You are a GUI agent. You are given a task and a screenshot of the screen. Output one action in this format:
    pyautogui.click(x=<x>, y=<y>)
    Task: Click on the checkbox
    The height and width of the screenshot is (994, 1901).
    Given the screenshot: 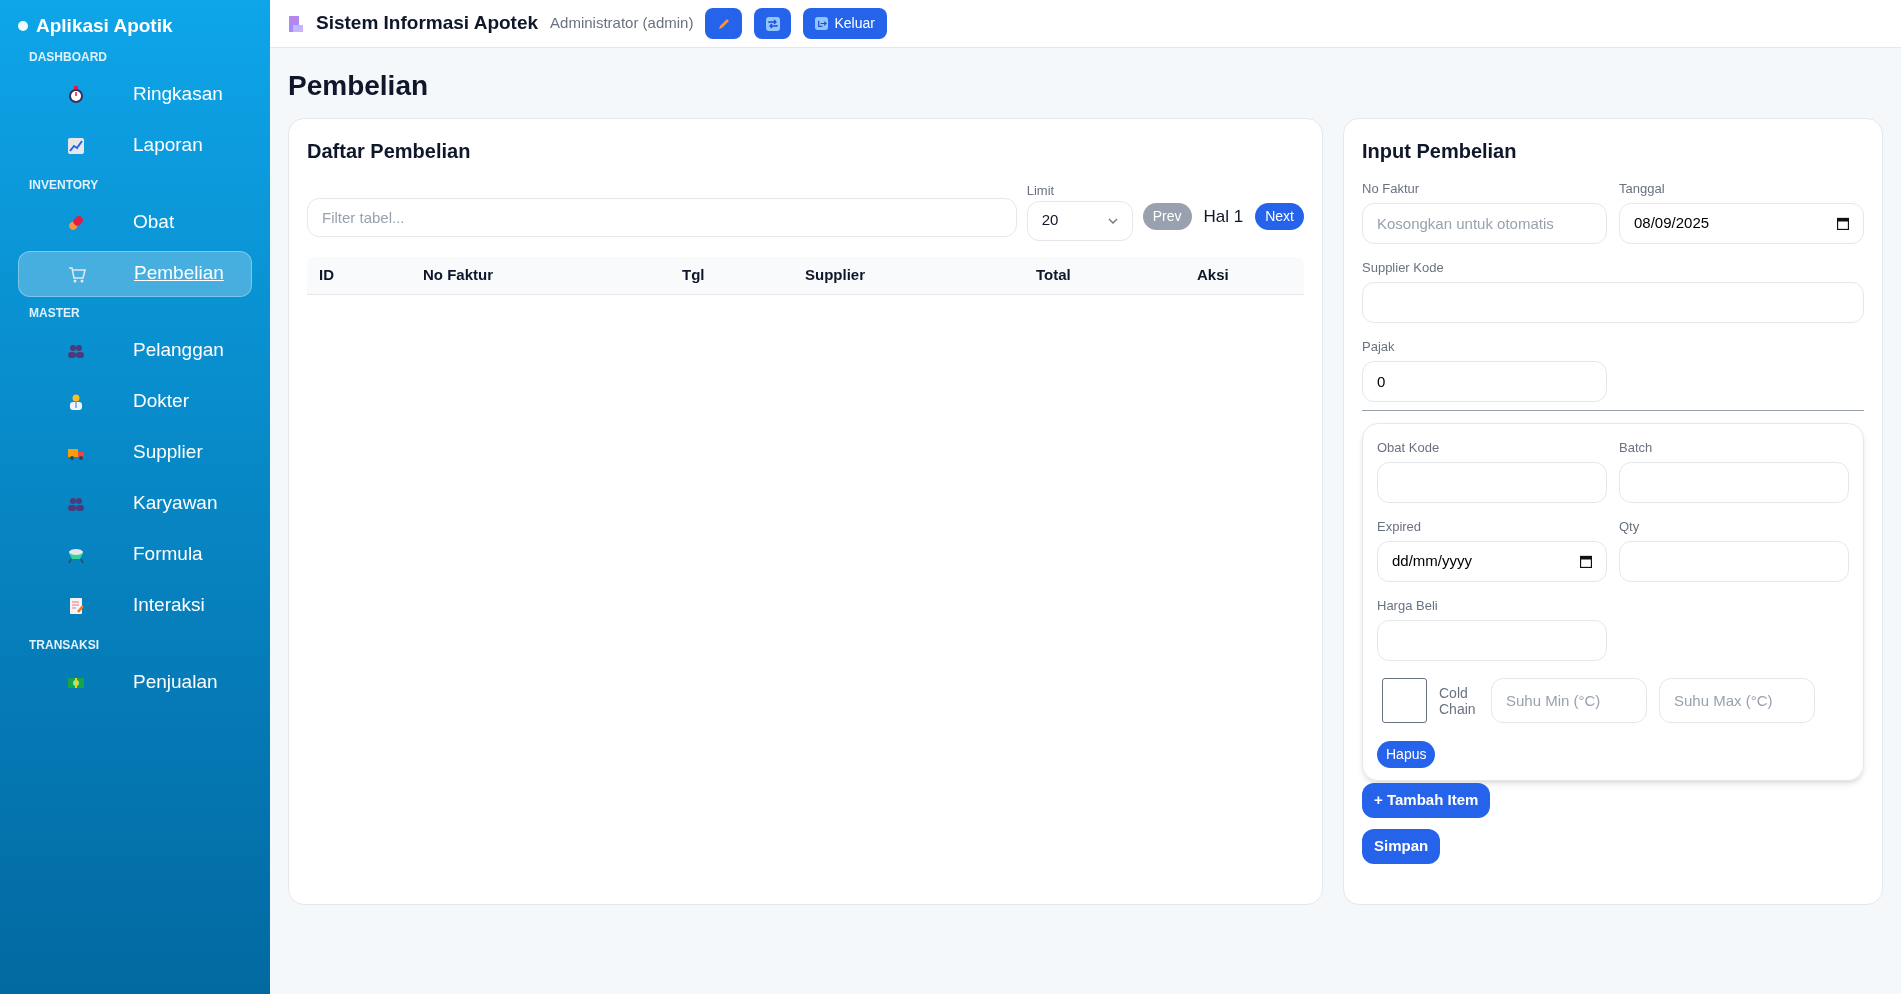 What is the action you would take?
    pyautogui.click(x=1404, y=700)
    